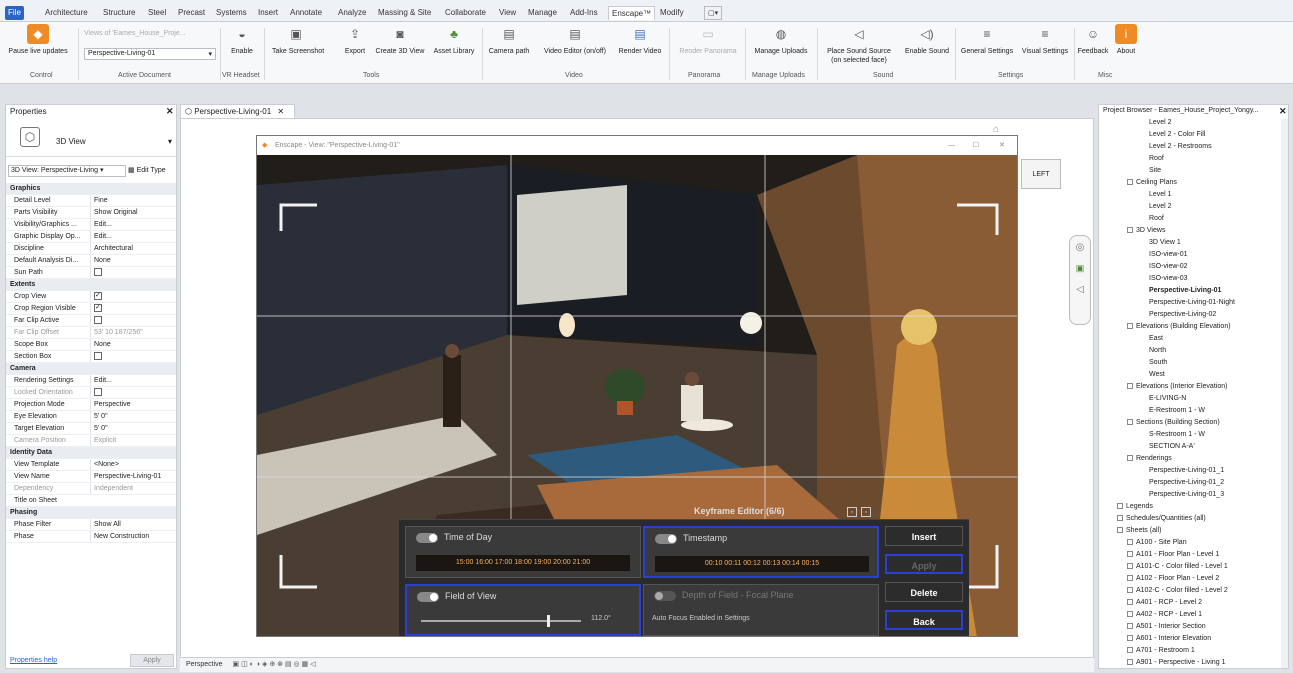  I want to click on property-value: Independent, so click(132, 488).